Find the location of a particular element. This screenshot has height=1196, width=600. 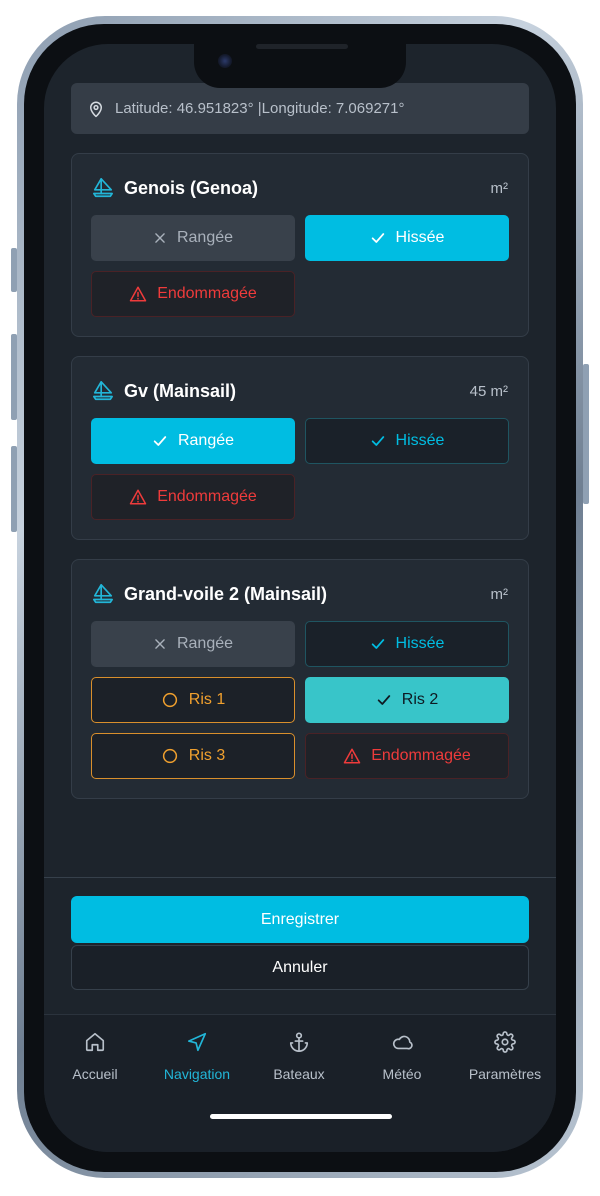

home-indicator is located at coordinates (301, 1116).